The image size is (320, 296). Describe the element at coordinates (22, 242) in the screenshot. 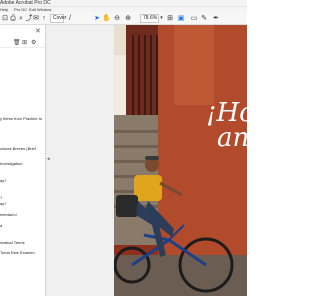

I see `bookmark-item: matical Terms` at that location.